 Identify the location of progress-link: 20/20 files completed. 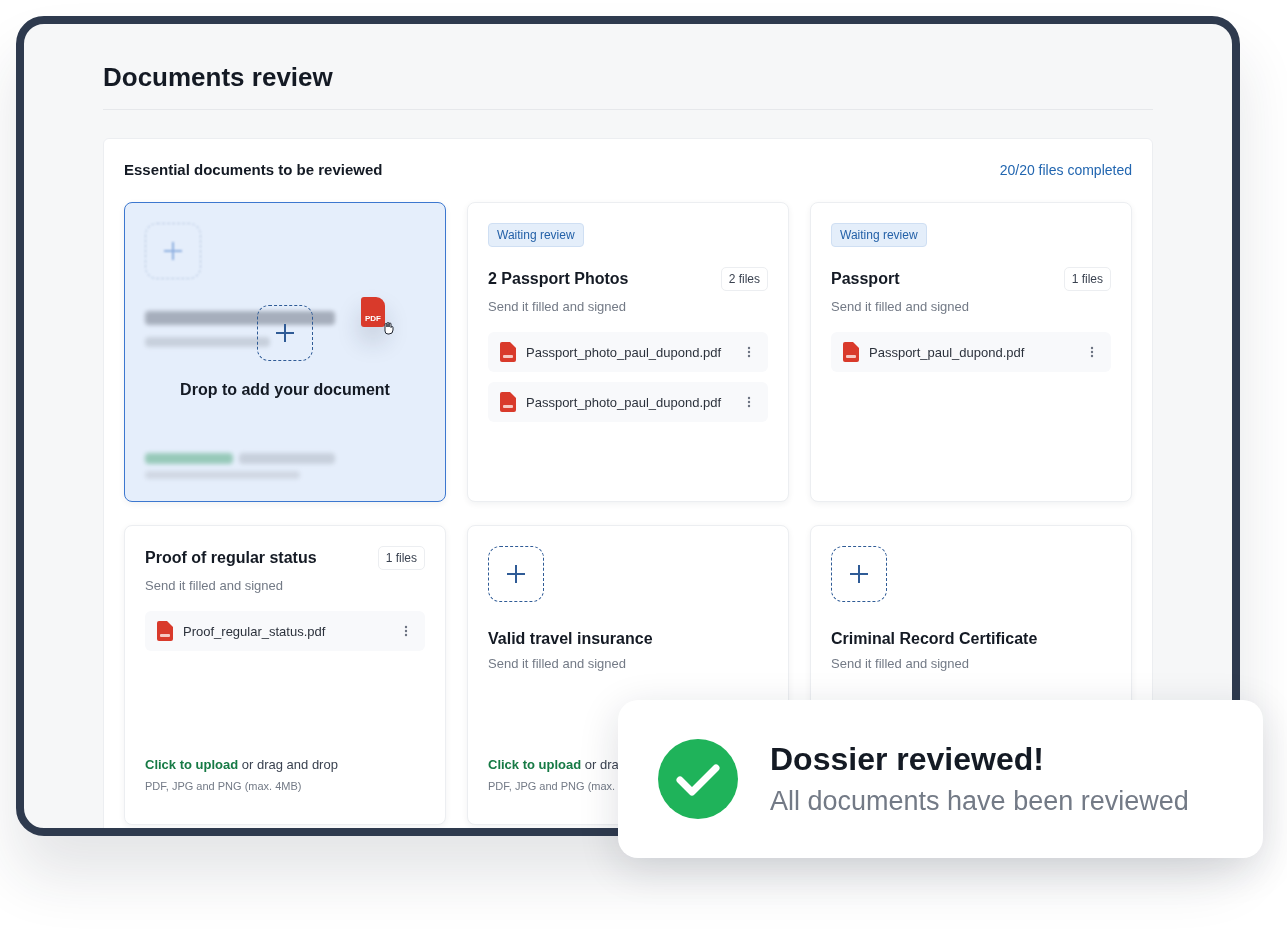
(1065, 169).